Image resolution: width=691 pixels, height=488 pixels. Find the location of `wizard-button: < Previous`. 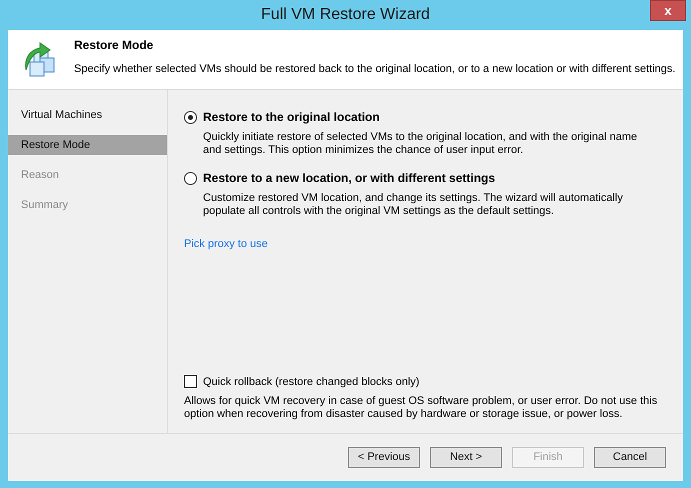

wizard-button: < Previous is located at coordinates (384, 457).